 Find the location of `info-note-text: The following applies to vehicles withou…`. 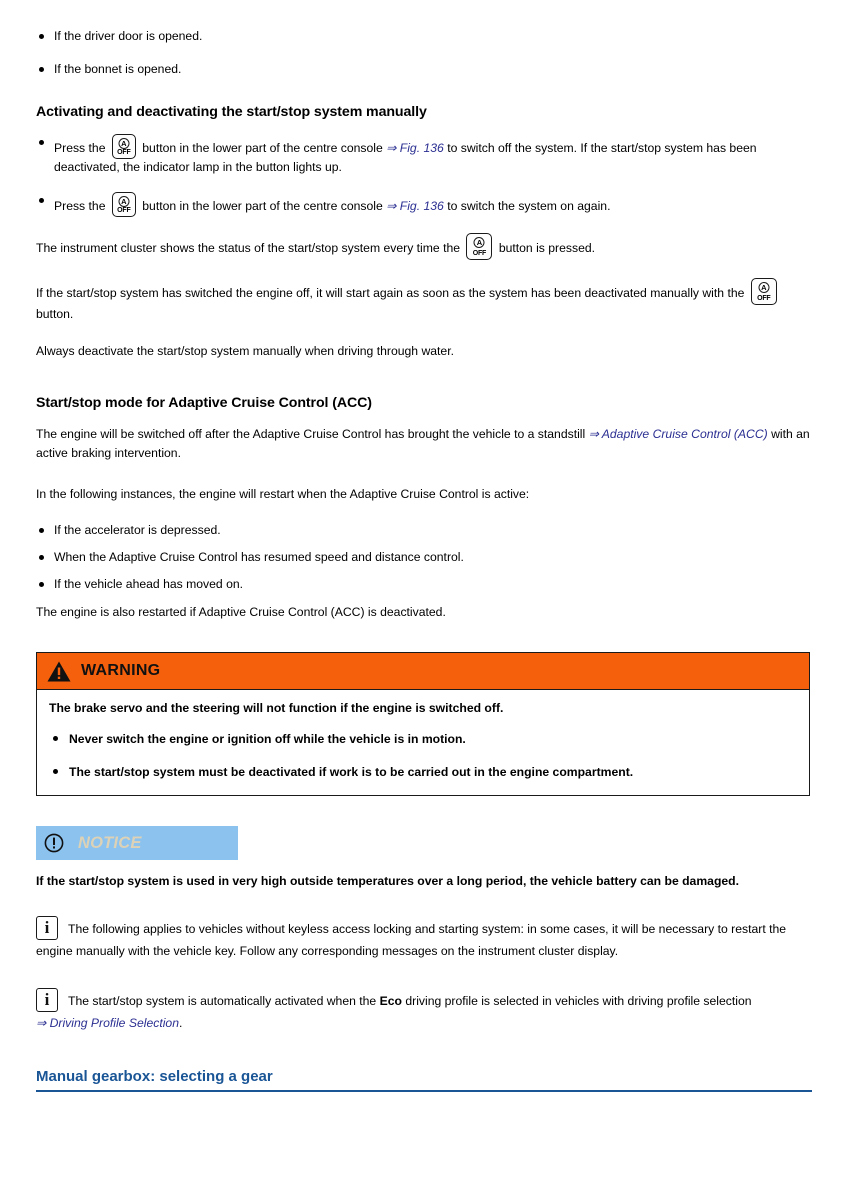

info-note-text: The following applies to vehicles withou… is located at coordinates (411, 940).